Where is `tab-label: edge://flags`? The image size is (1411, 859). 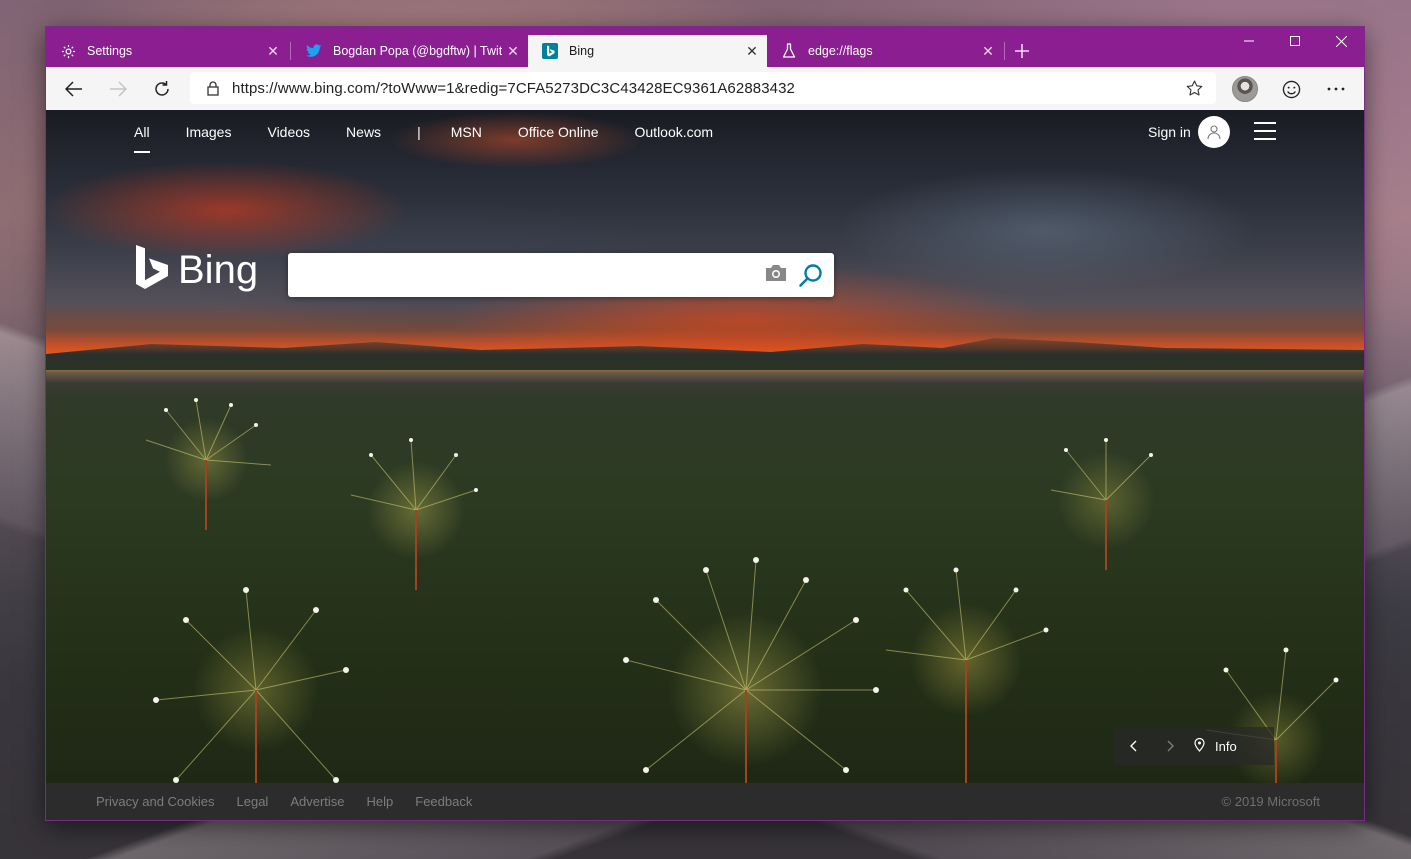
tab-label: edge://flags is located at coordinates (840, 51).